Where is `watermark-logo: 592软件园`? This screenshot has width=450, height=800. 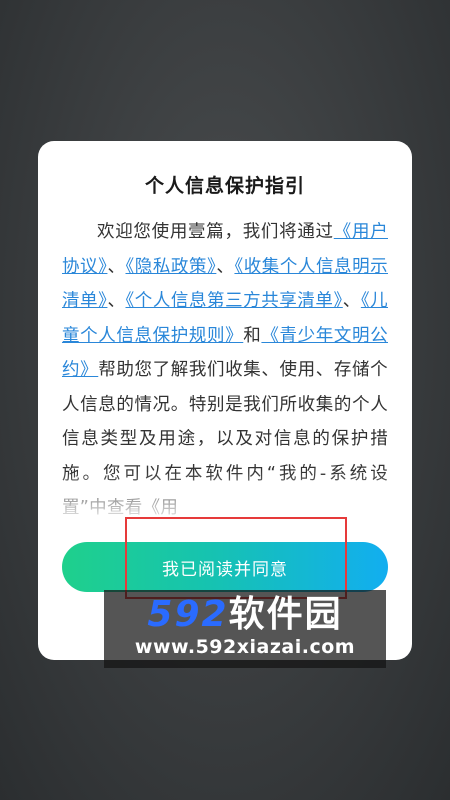 watermark-logo: 592软件园 is located at coordinates (245, 615).